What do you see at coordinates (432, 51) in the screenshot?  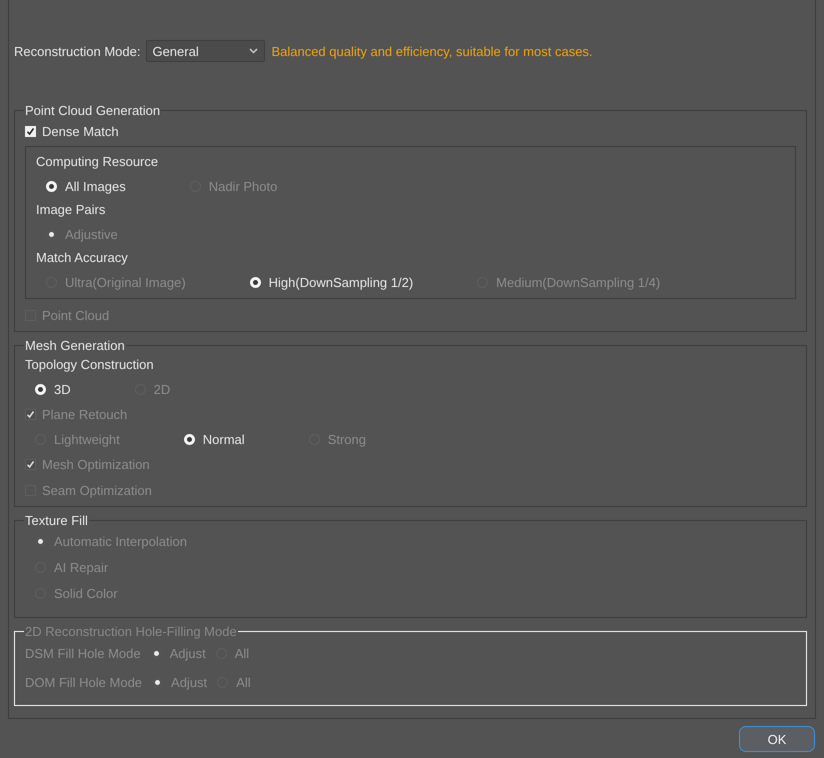 I see `hint-text: Balanced quality and efficiency, suitable for most cases.` at bounding box center [432, 51].